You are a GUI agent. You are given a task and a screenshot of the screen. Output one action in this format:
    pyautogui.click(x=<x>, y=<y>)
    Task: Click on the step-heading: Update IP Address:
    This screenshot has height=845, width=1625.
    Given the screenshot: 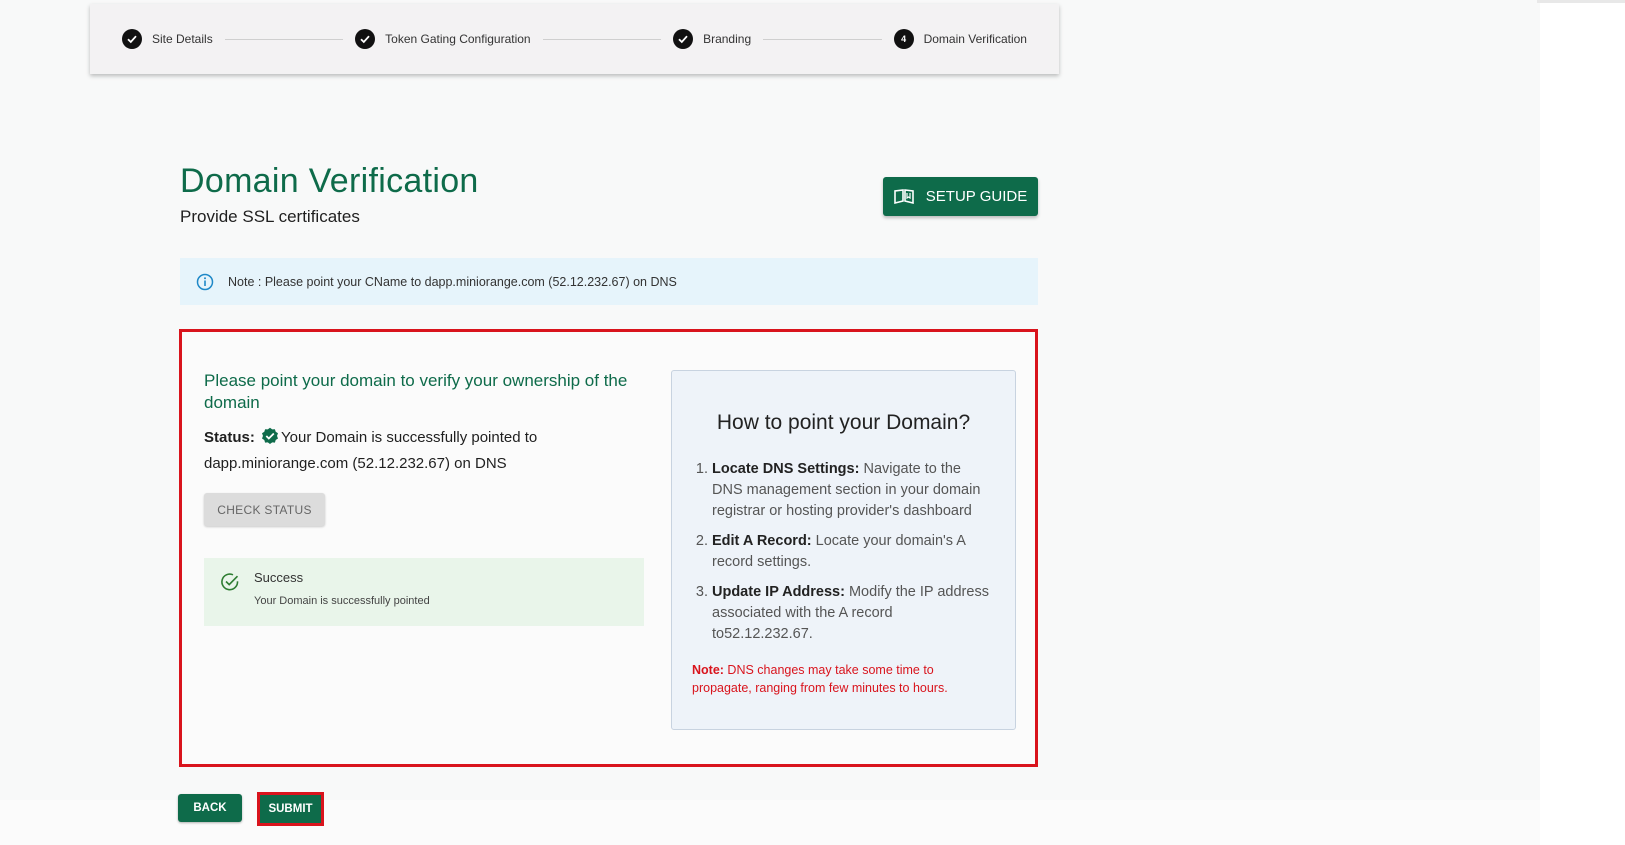 What is the action you would take?
    pyautogui.click(x=778, y=592)
    